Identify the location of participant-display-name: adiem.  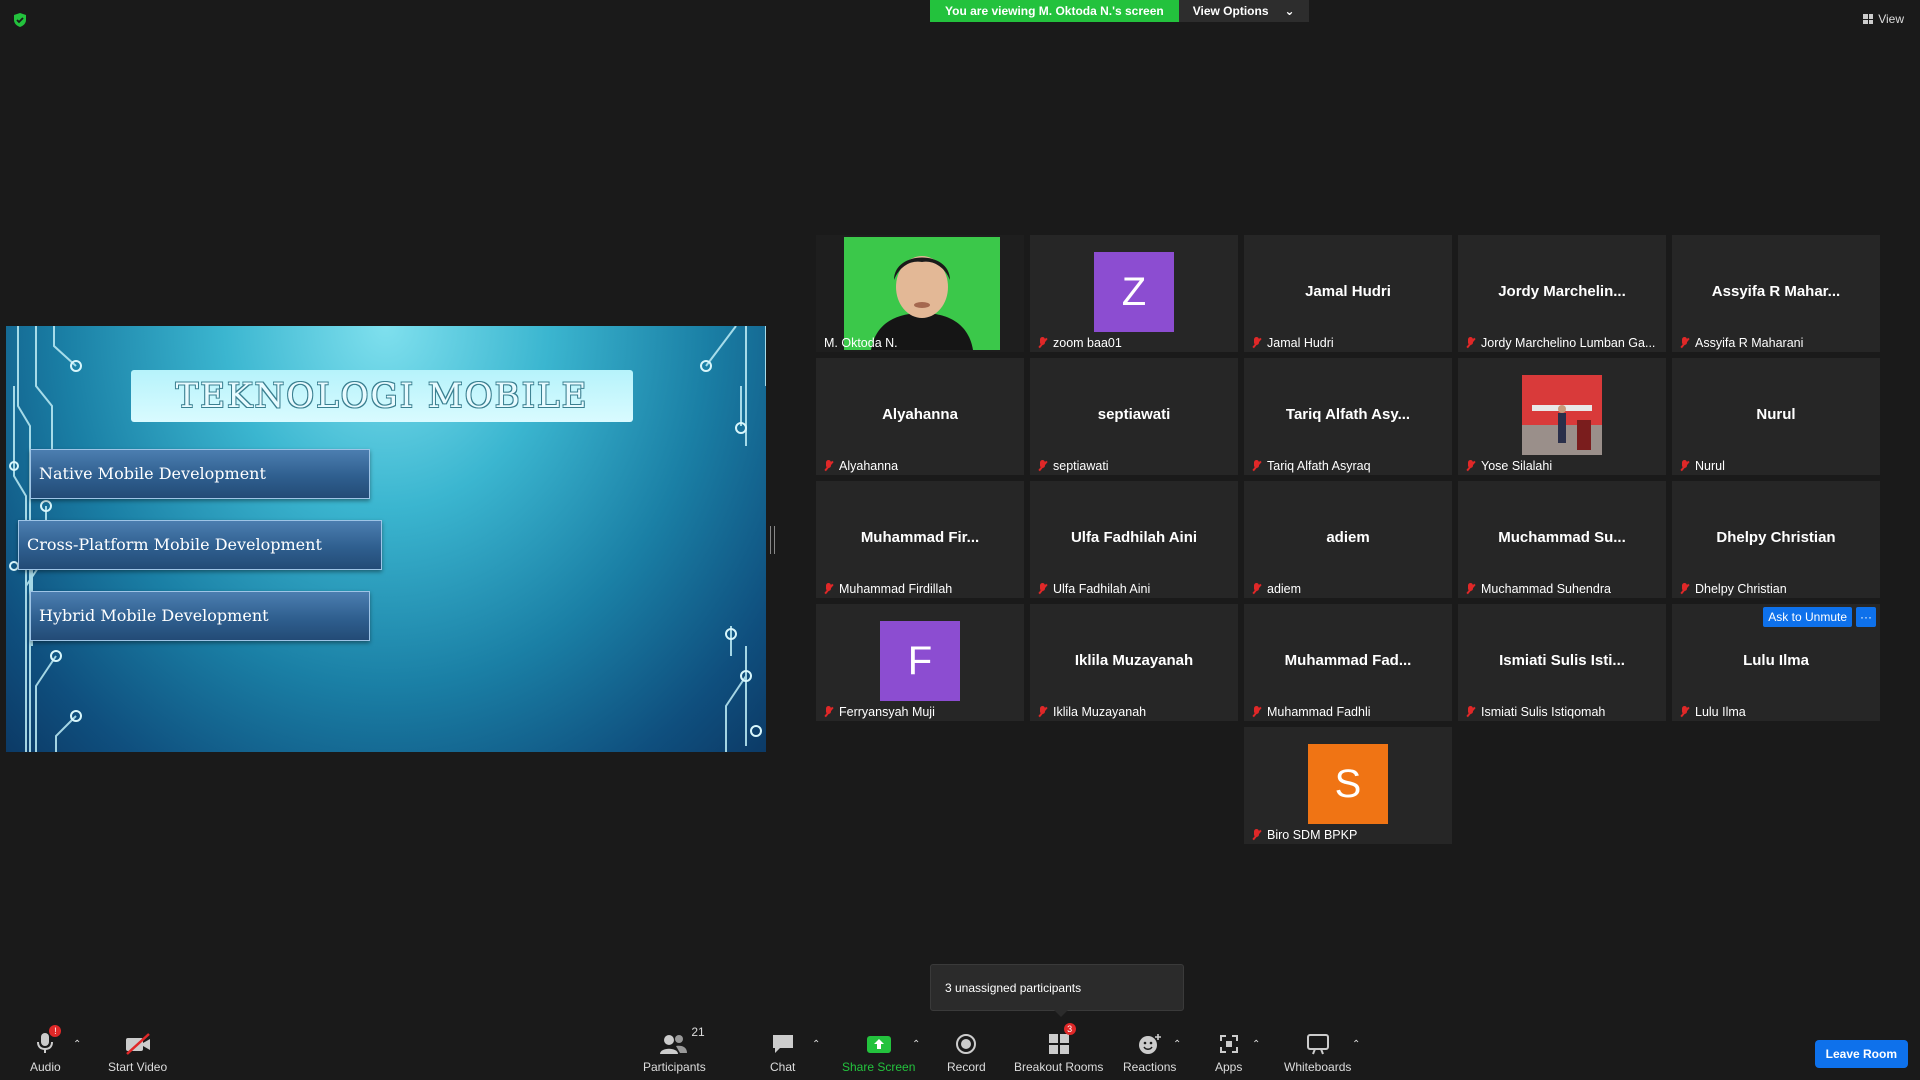
(1348, 537).